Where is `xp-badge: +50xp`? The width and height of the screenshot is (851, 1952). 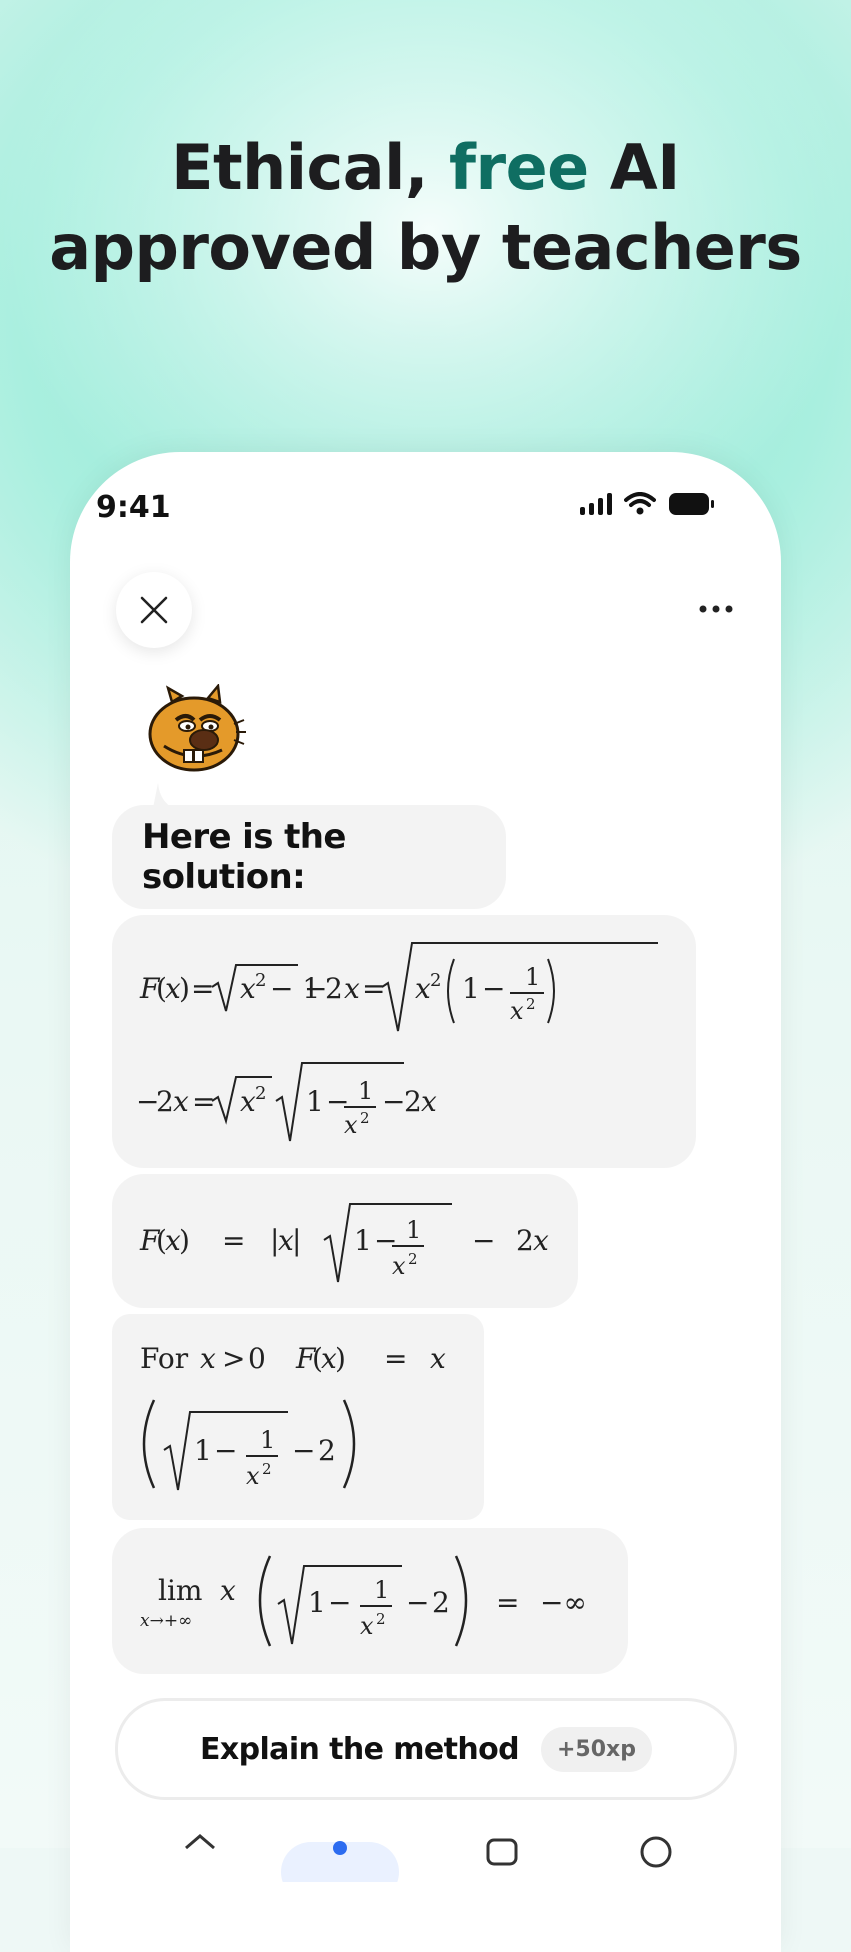
xp-badge: +50xp is located at coordinates (596, 1749).